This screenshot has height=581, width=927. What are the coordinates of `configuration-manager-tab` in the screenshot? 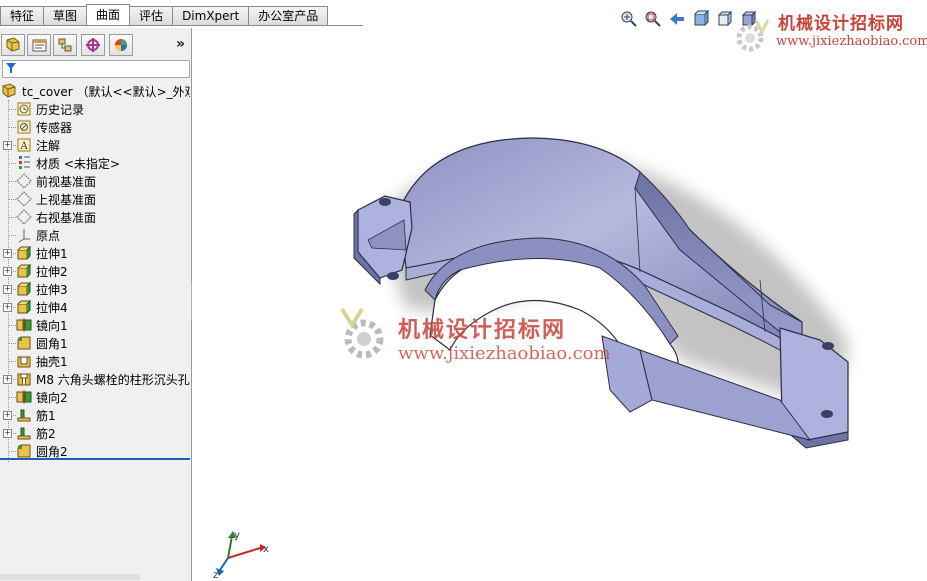 It's located at (65, 45).